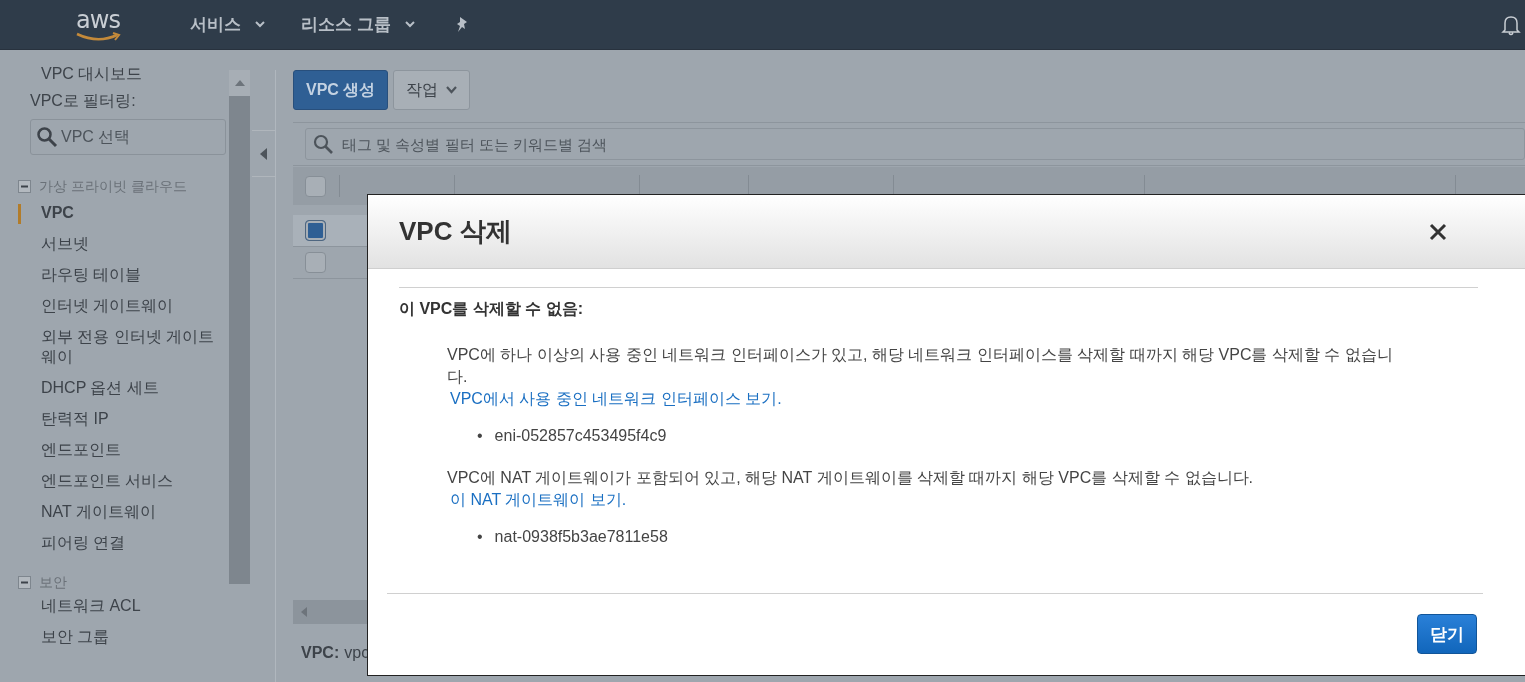  I want to click on search-field: 태그 및 속성별 필터 또는 키워드별 검색, so click(915, 144).